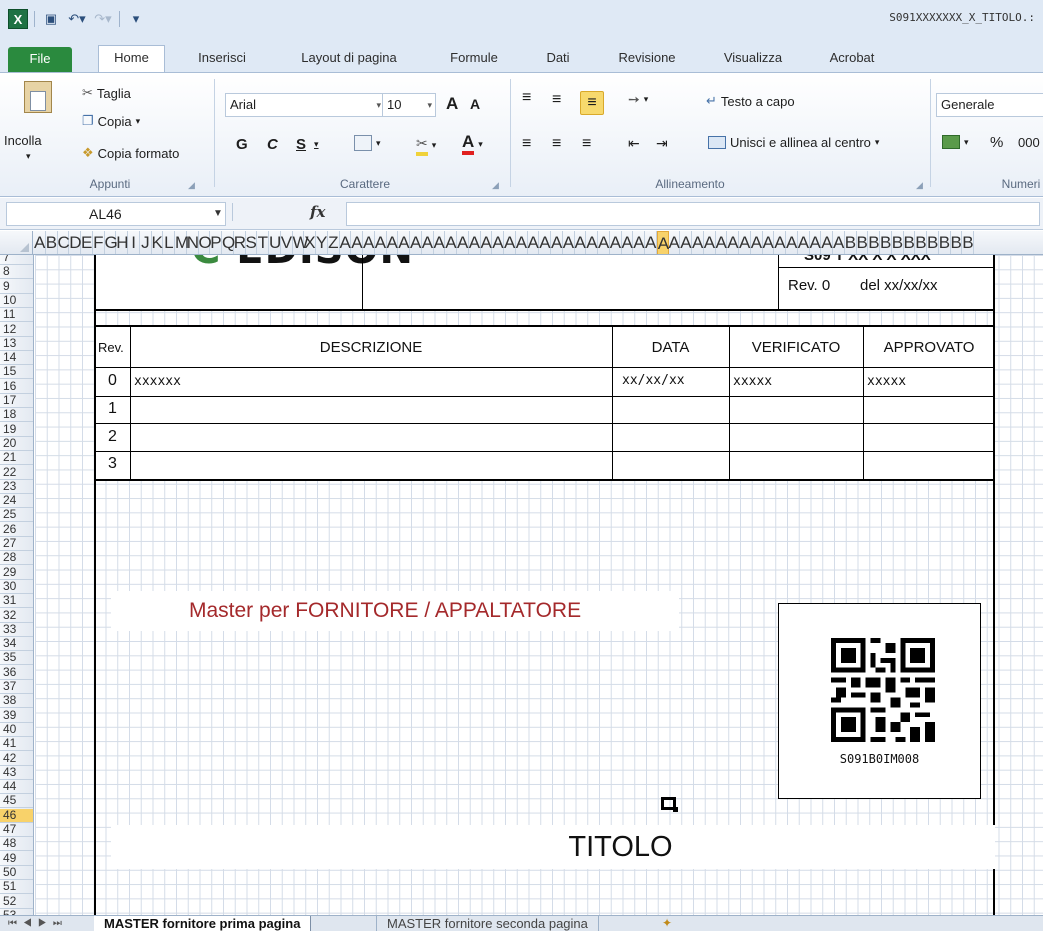  What do you see at coordinates (16, 859) in the screenshot?
I see `row-header: 49` at bounding box center [16, 859].